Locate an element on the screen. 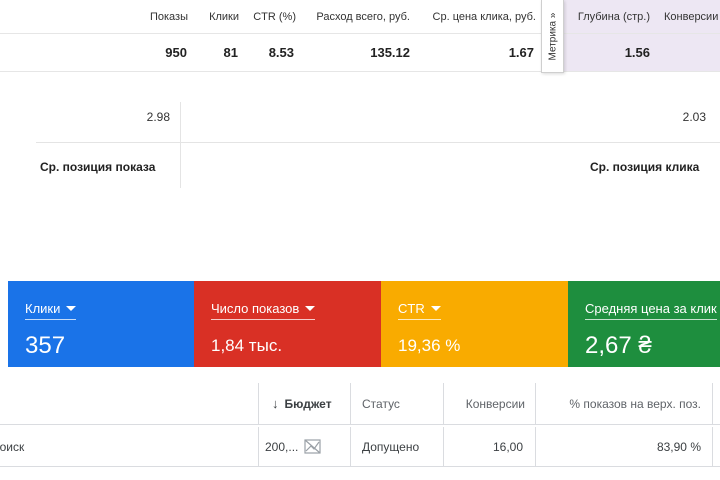 Image resolution: width=720 pixels, height=480 pixels. header-ctr: CTR (%) is located at coordinates (270, 16).